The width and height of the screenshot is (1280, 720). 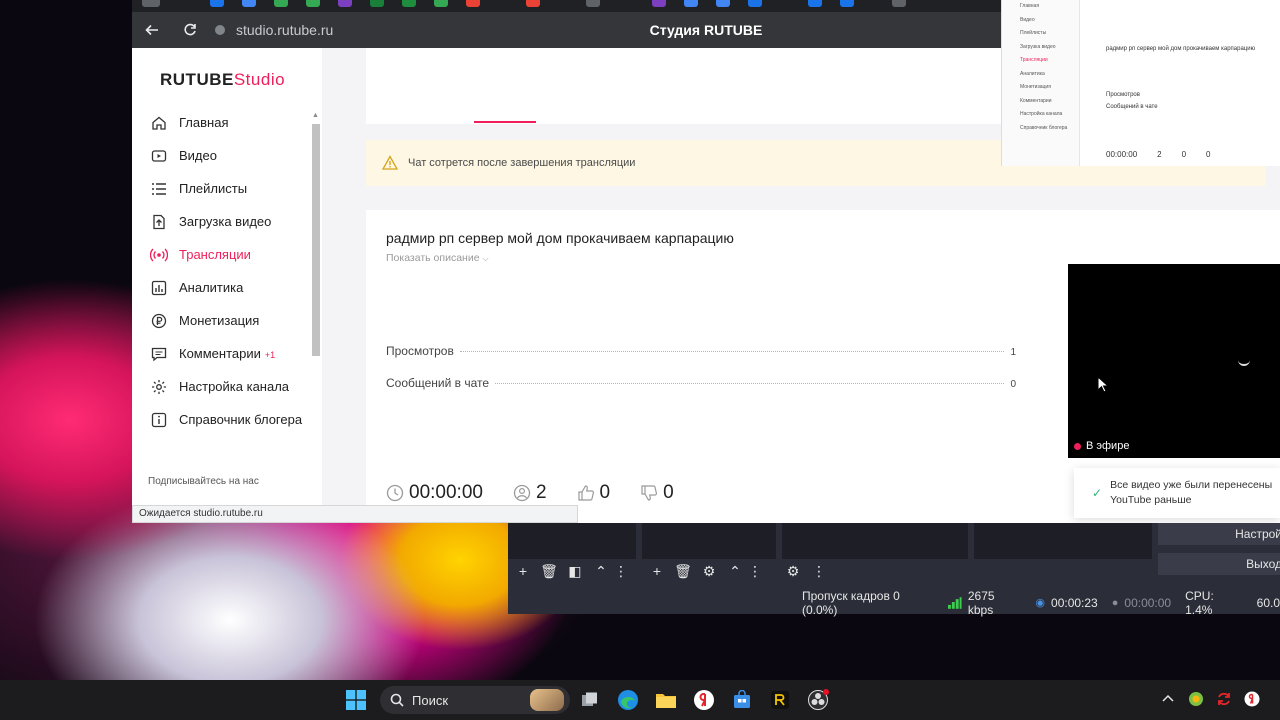 What do you see at coordinates (211, 287) in the screenshot?
I see `sidebar-item-label: Аналитика` at bounding box center [211, 287].